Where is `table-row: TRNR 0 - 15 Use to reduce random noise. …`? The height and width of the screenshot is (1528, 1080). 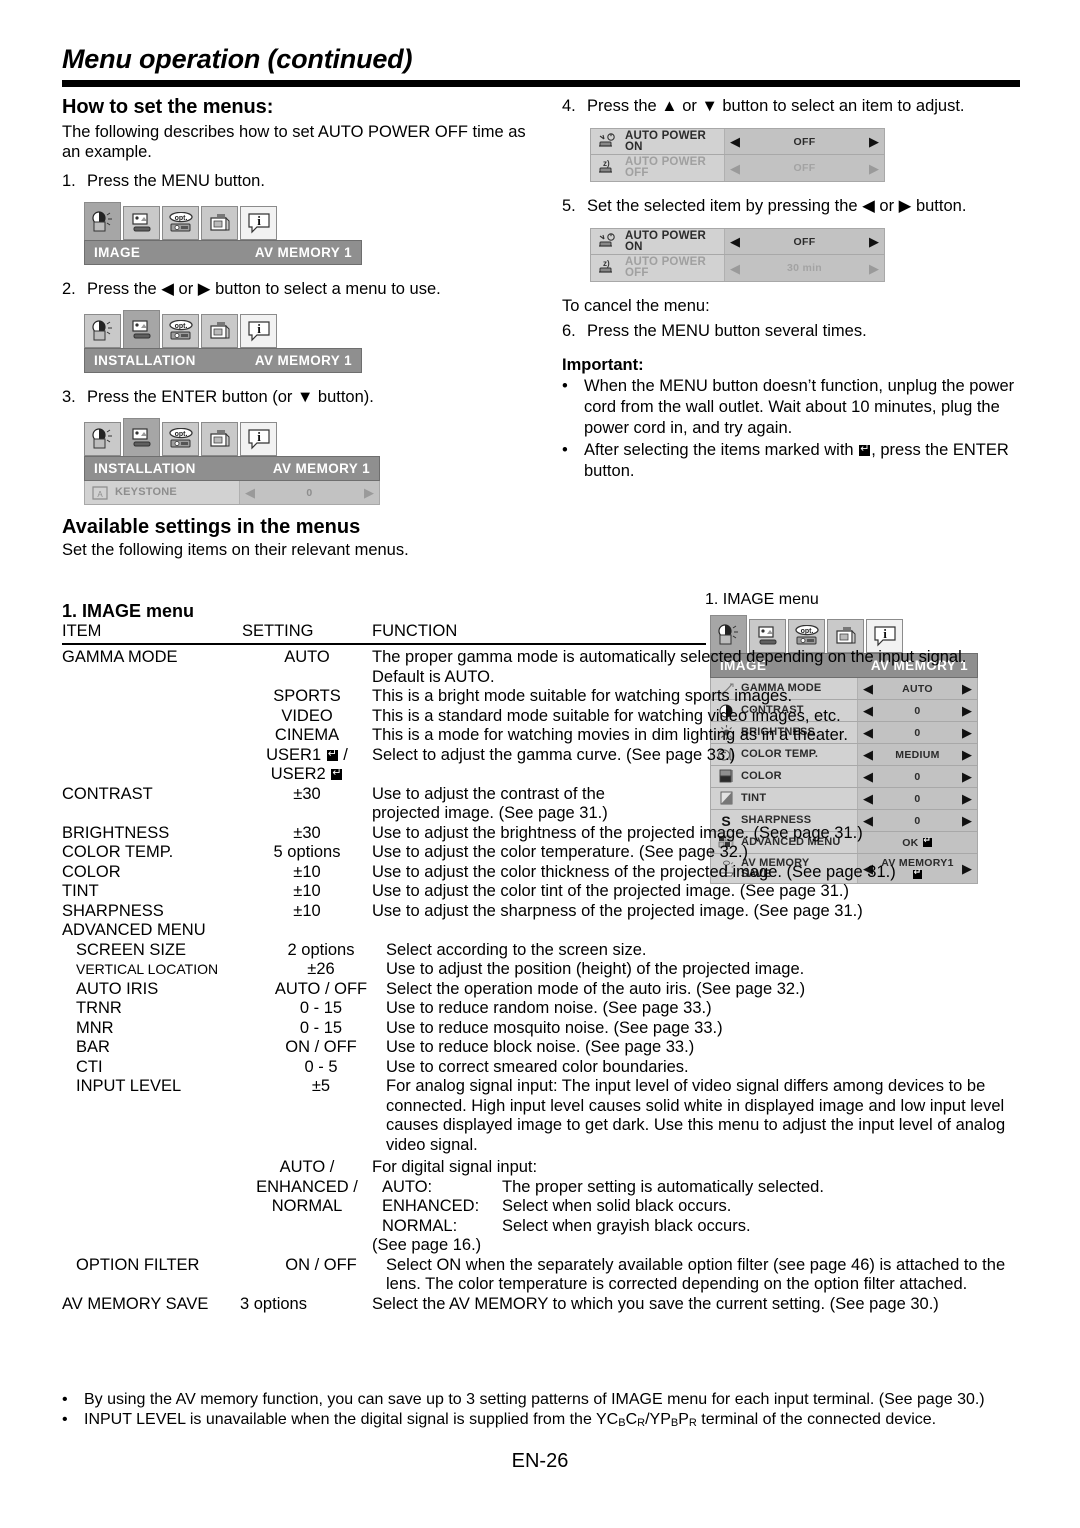
table-row: TRNR 0 - 15 Use to reduce random noise. … is located at coordinates (542, 1009).